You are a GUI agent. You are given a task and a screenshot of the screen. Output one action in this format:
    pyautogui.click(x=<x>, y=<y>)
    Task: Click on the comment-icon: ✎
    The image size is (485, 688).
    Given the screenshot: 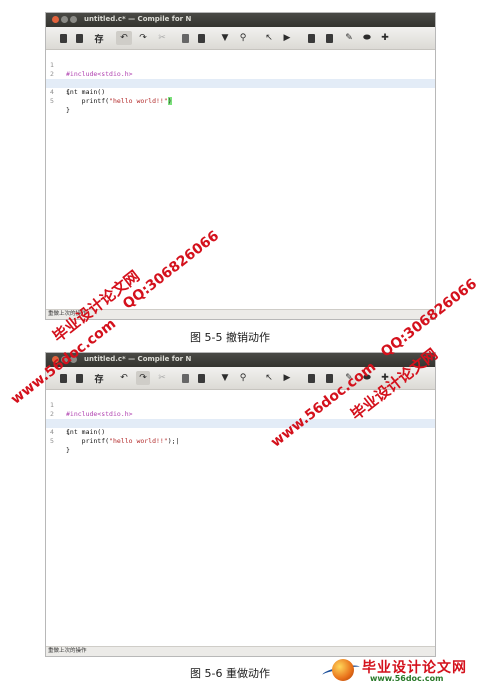 What is the action you would take?
    pyautogui.click(x=349, y=38)
    